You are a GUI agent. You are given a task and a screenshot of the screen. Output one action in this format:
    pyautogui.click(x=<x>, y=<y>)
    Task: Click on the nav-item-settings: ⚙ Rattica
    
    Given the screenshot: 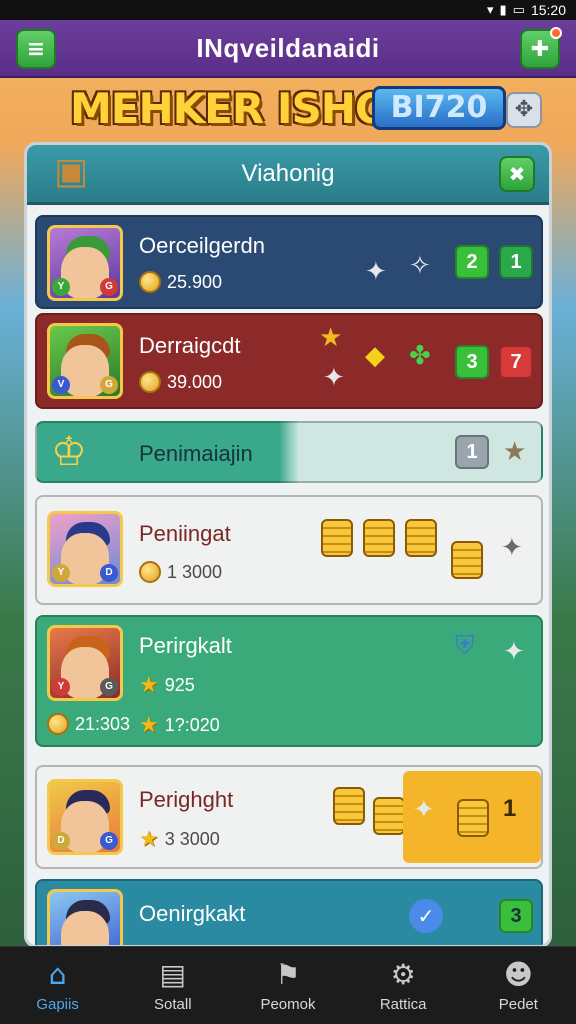 What is the action you would take?
    pyautogui.click(x=403, y=985)
    